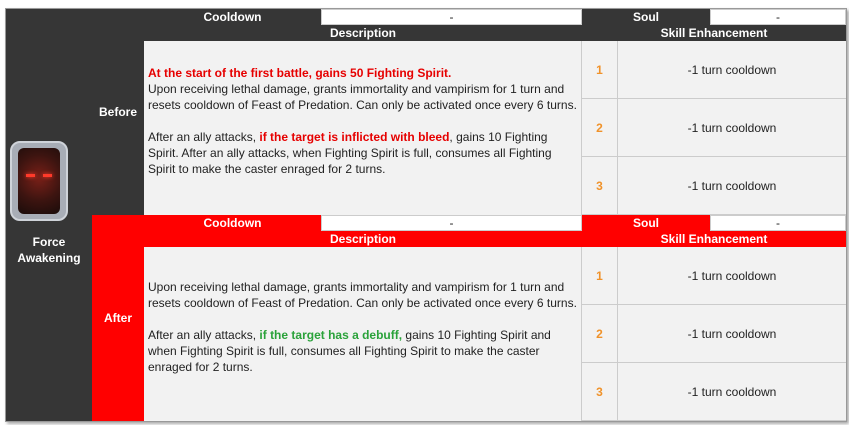 The height and width of the screenshot is (425, 849). I want to click on after-enhancement-header: Skill Enhancement, so click(714, 239).